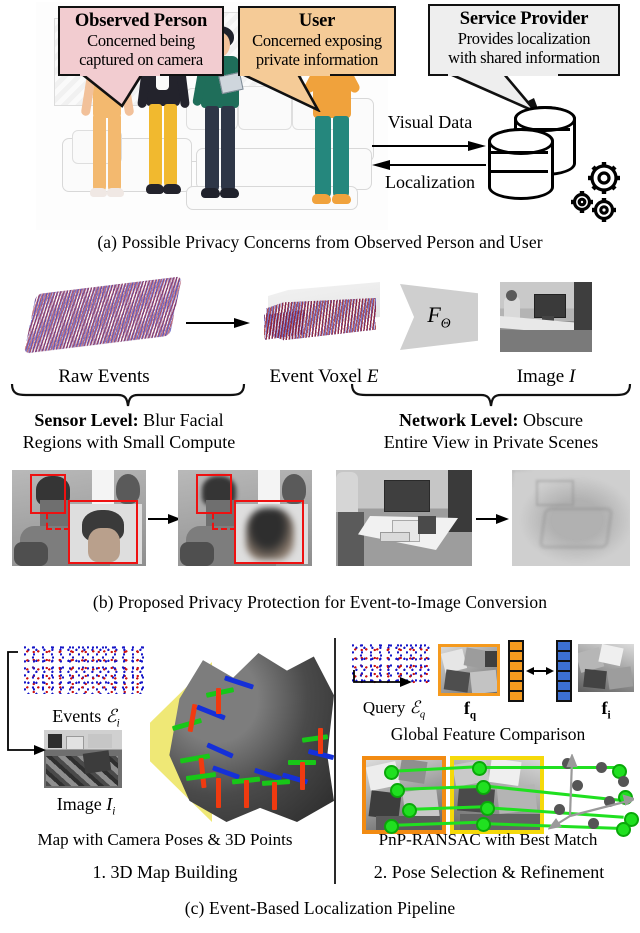  I want to click on brace-sensor-level, so click(128, 395).